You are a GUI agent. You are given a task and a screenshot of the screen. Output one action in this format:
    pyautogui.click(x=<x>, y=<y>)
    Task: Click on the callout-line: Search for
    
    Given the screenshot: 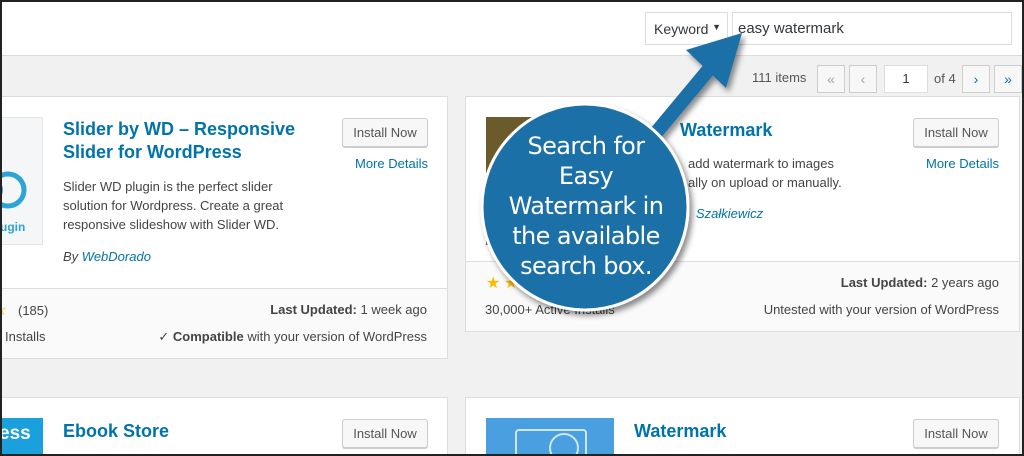 What is the action you would take?
    pyautogui.click(x=586, y=146)
    